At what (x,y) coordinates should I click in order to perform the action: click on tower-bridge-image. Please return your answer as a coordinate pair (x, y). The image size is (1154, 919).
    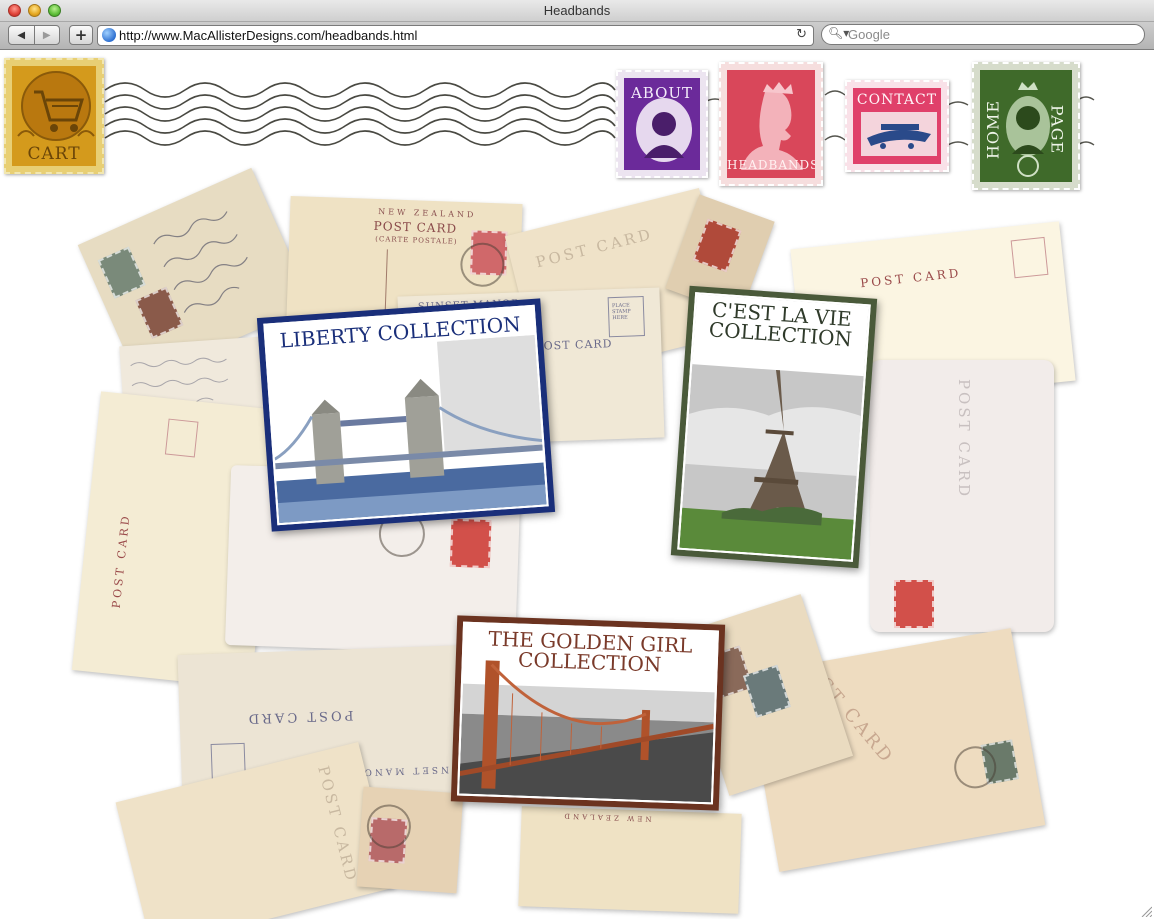
    Looking at the image, I should click on (407, 429).